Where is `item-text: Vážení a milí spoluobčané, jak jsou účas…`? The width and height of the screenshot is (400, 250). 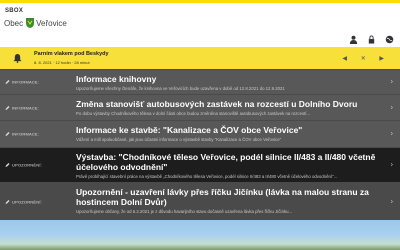
item-text: Vážení a milí spoluobčané, jak jsou účas… is located at coordinates (179, 139).